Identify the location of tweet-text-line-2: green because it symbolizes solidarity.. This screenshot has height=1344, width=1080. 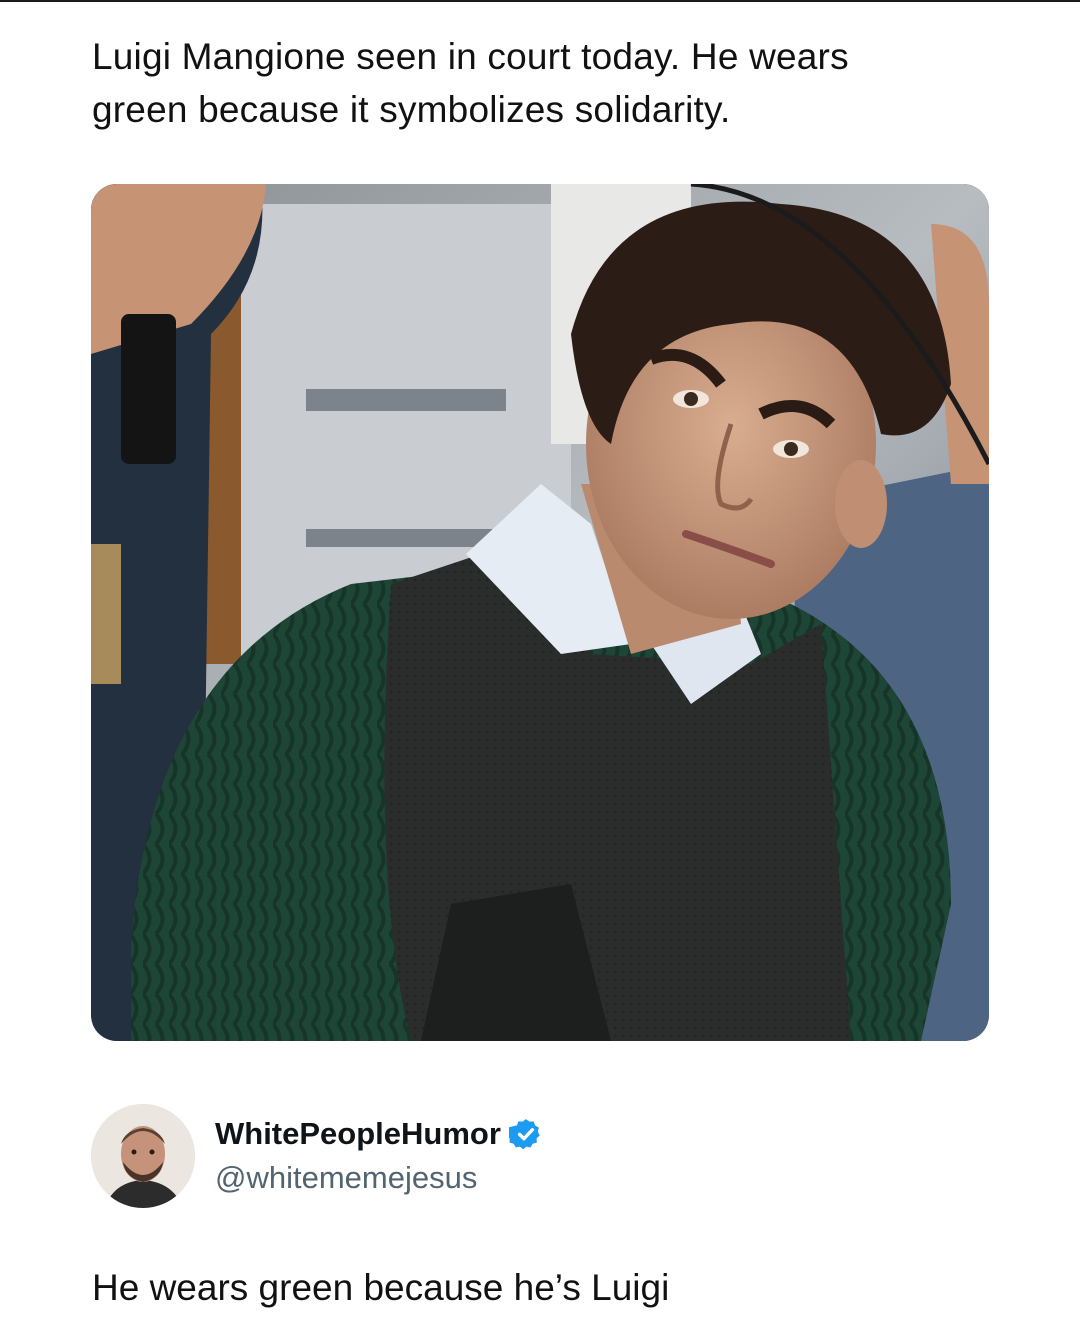
(411, 109).